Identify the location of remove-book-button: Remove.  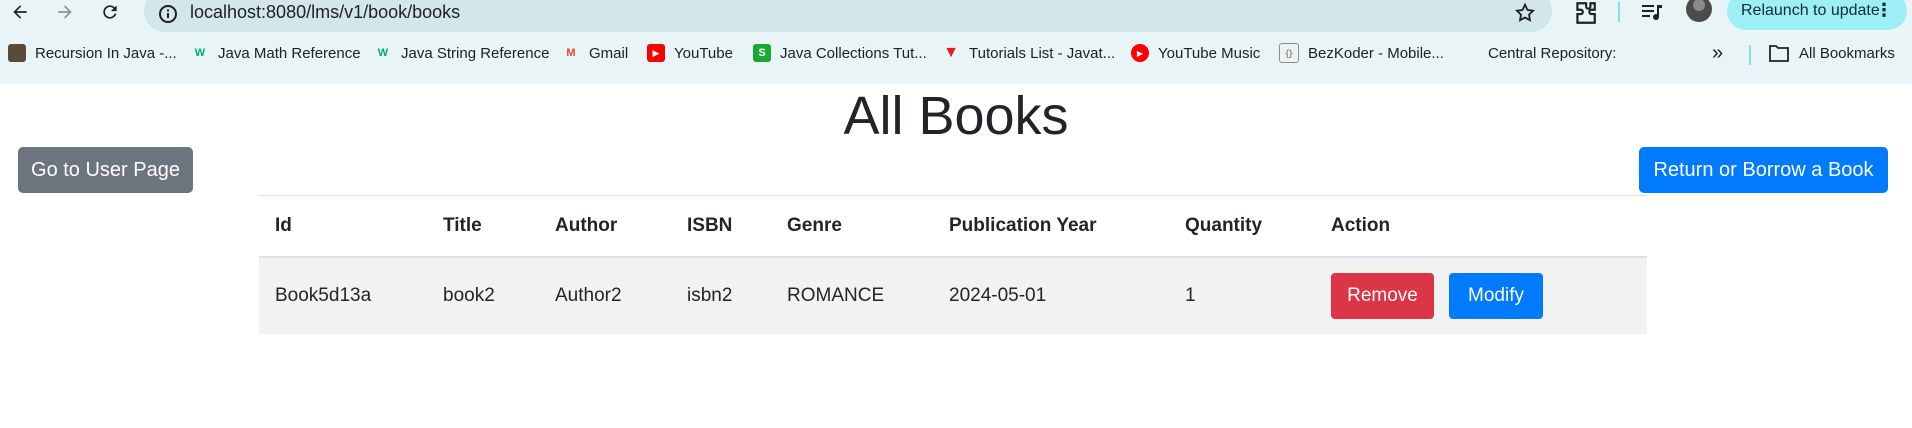
(1382, 296).